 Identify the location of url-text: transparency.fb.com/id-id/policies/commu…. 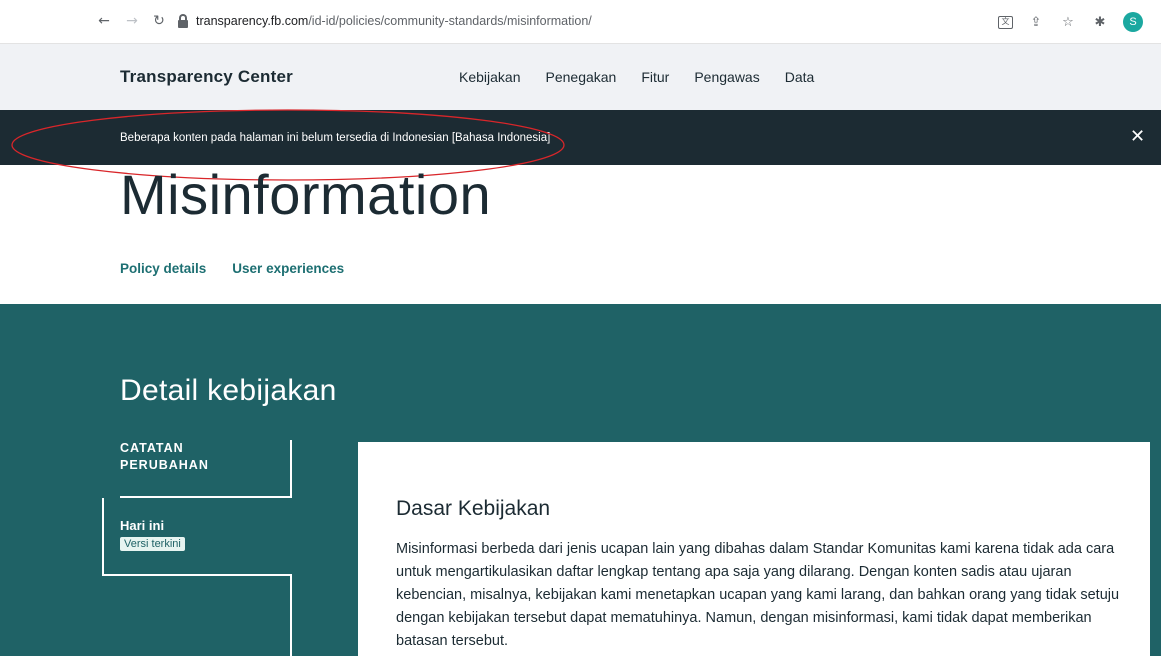
(394, 21).